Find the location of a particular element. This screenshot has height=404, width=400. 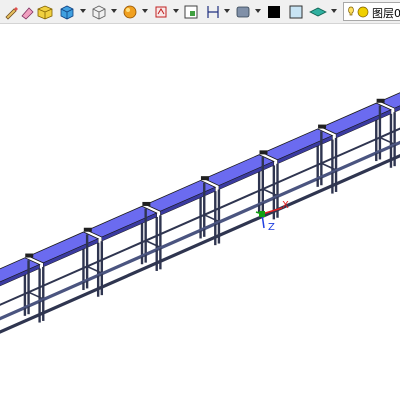

layer-name: 图层0( is located at coordinates (386, 13).